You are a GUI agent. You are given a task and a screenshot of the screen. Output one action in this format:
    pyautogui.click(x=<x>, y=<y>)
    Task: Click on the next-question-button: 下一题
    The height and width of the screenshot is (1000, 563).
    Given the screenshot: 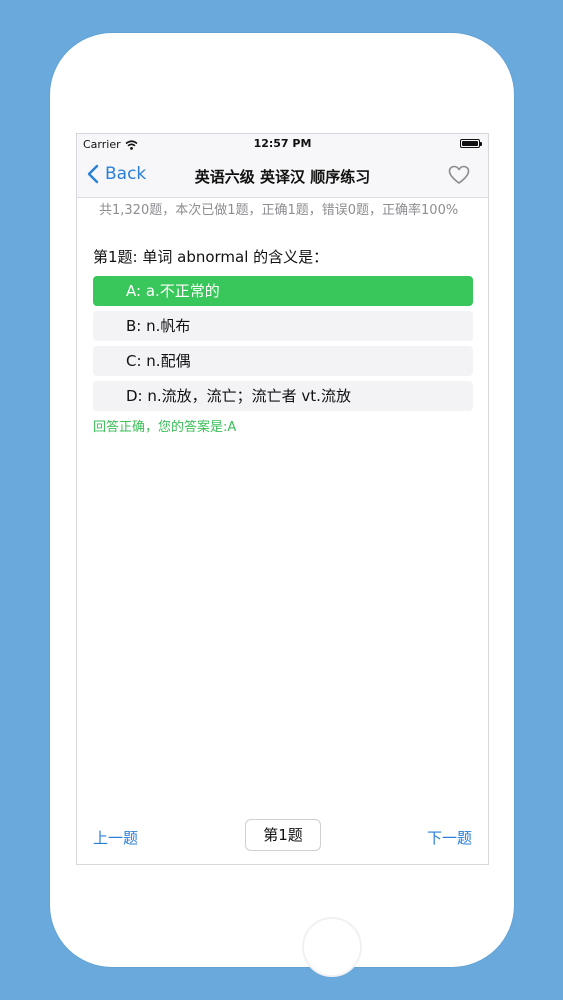 What is the action you would take?
    pyautogui.click(x=449, y=837)
    